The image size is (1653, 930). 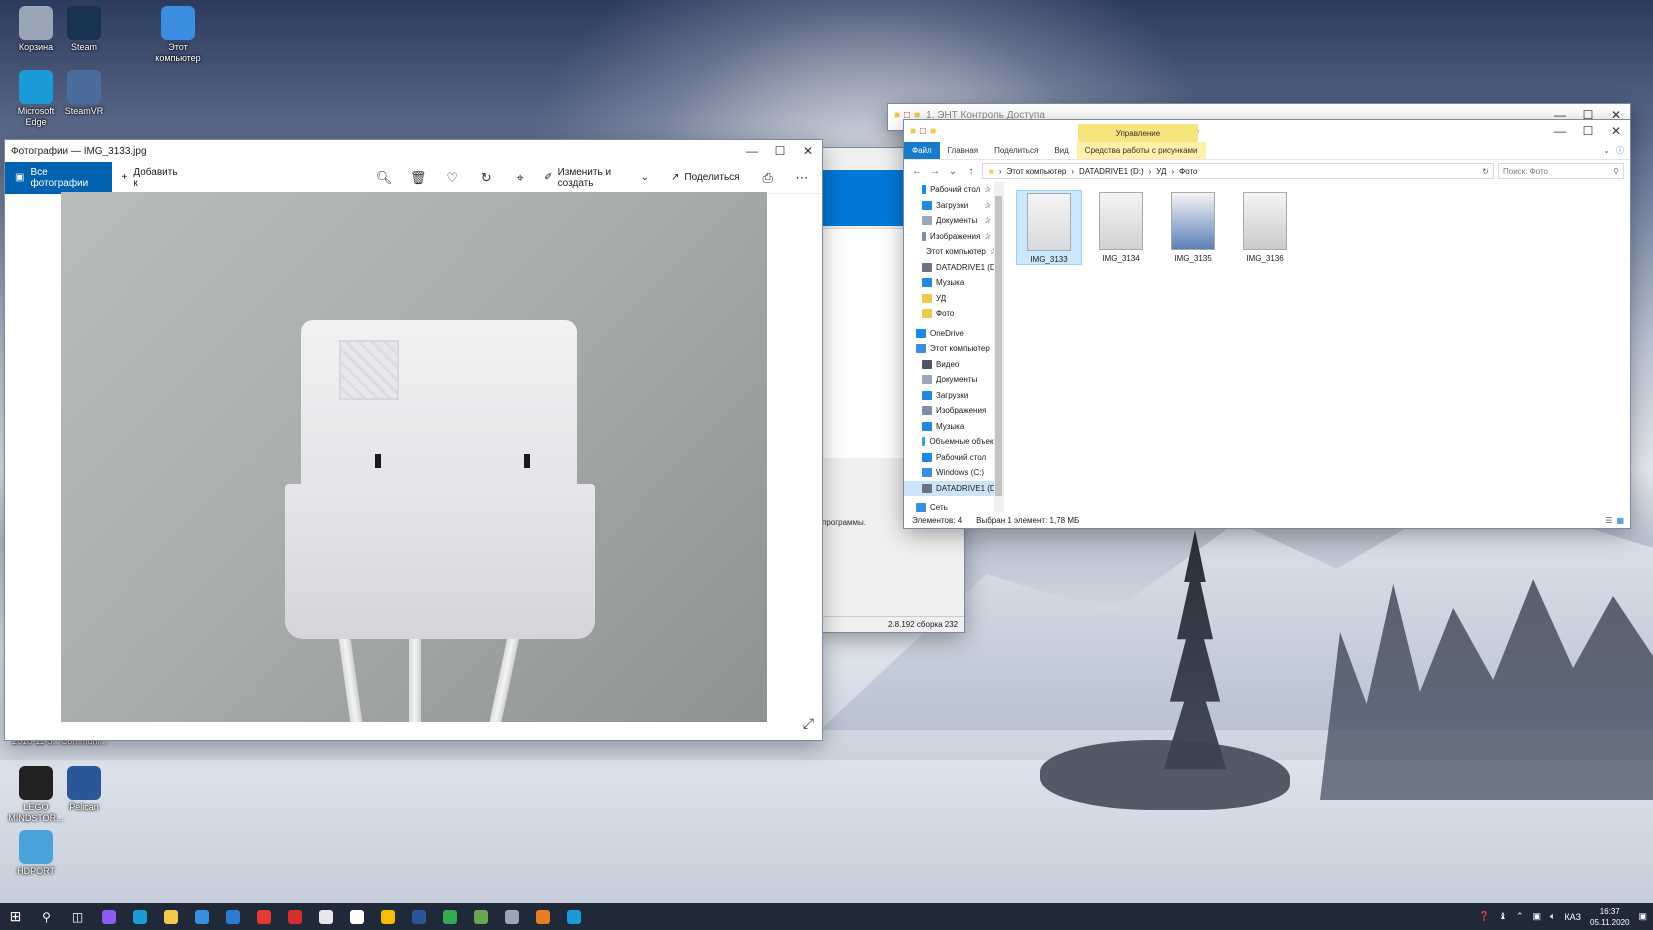 What do you see at coordinates (1317, 347) in the screenshot?
I see `file-view: IMG_3133 IMG_3134 IMG_3135 IMG_3136` at bounding box center [1317, 347].